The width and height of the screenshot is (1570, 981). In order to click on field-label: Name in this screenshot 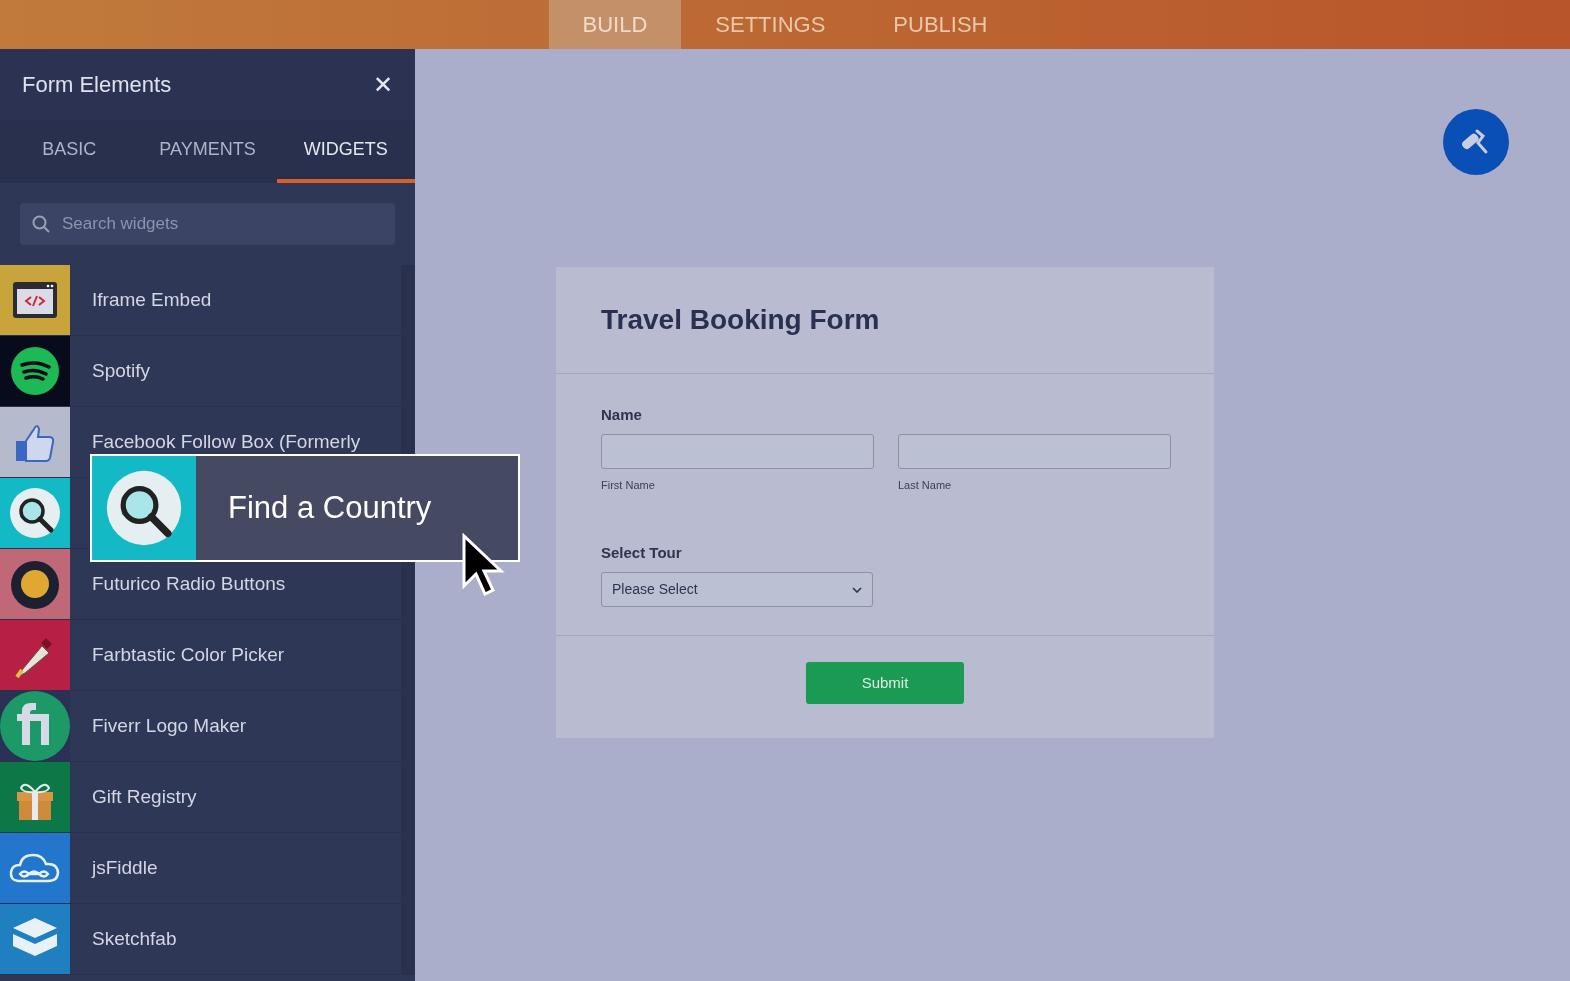, I will do `click(622, 414)`.